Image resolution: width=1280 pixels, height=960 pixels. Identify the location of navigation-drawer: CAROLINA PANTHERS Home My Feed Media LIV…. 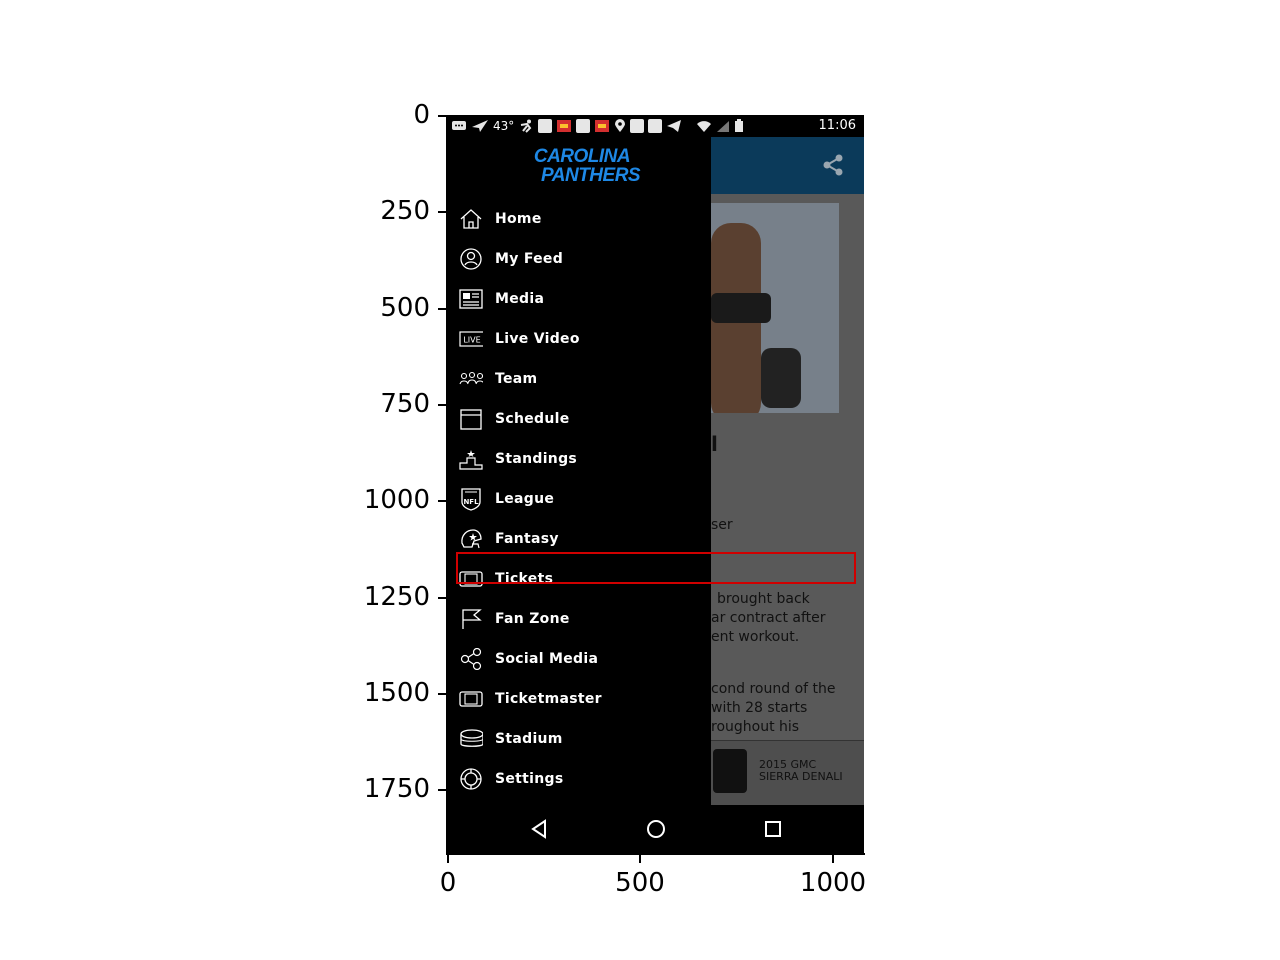
(579, 471).